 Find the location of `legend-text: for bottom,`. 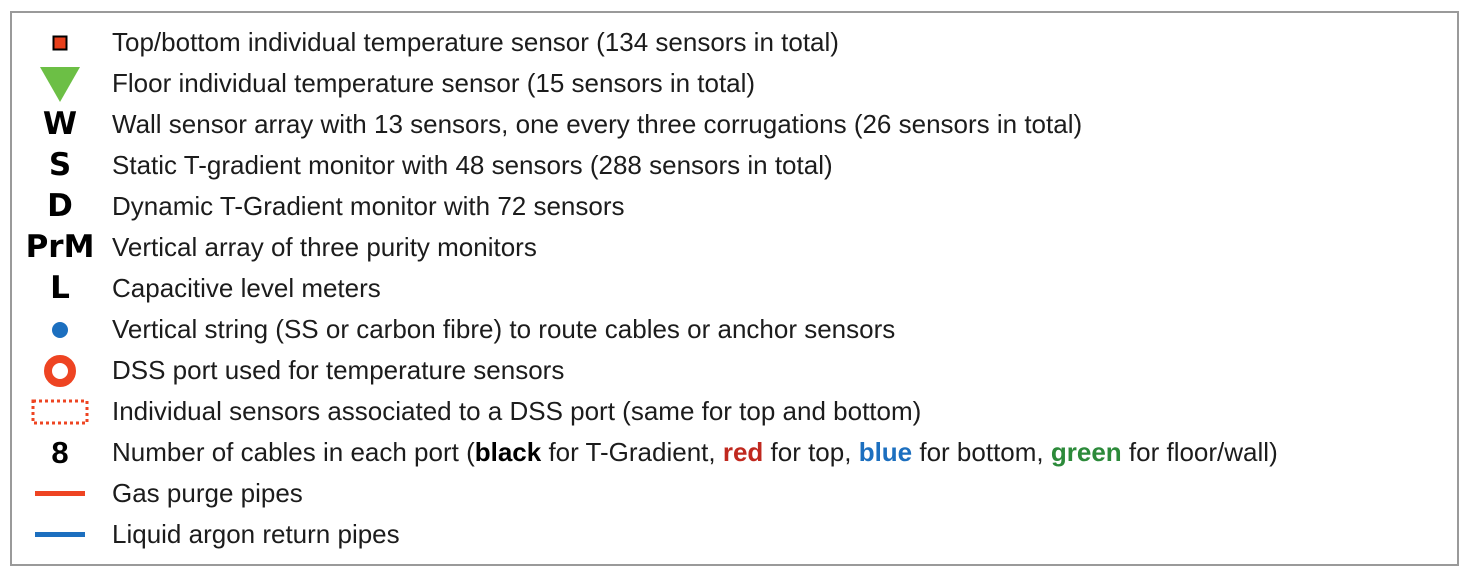

legend-text: for bottom, is located at coordinates (981, 452).